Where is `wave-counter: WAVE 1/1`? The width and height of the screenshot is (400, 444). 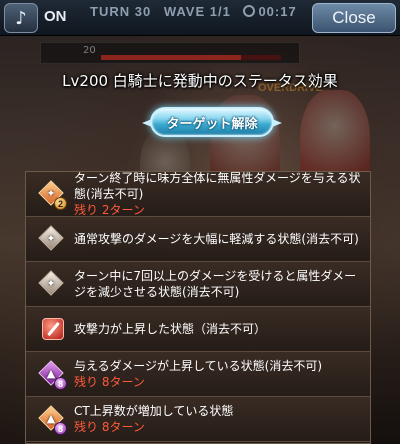
wave-counter: WAVE 1/1 is located at coordinates (197, 11).